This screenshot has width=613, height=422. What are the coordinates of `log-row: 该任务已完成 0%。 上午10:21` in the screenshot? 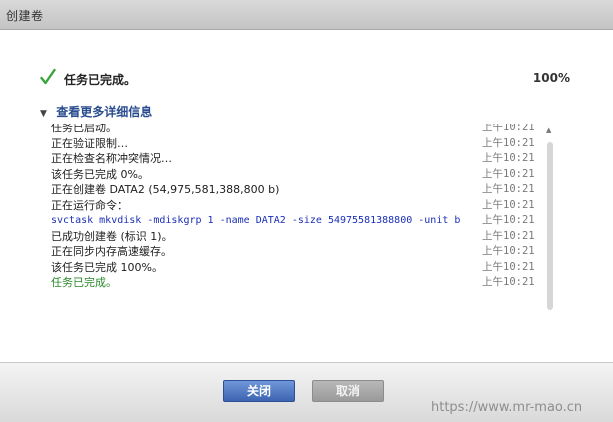 It's located at (302, 175).